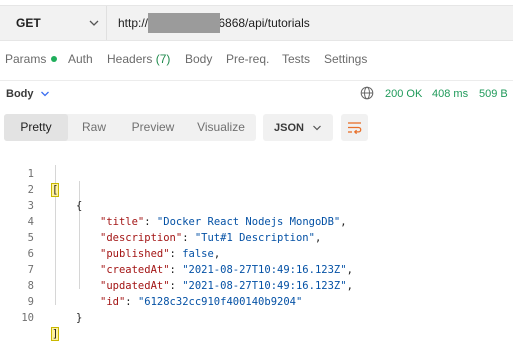 This screenshot has height=358, width=513. Describe the element at coordinates (54, 59) in the screenshot. I see `params-active-dot` at that location.